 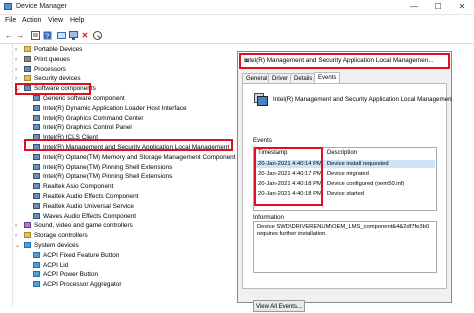 I want to click on event-timestamp: 20-Jan-2021 4:40:17 PM, so click(x=290, y=174).